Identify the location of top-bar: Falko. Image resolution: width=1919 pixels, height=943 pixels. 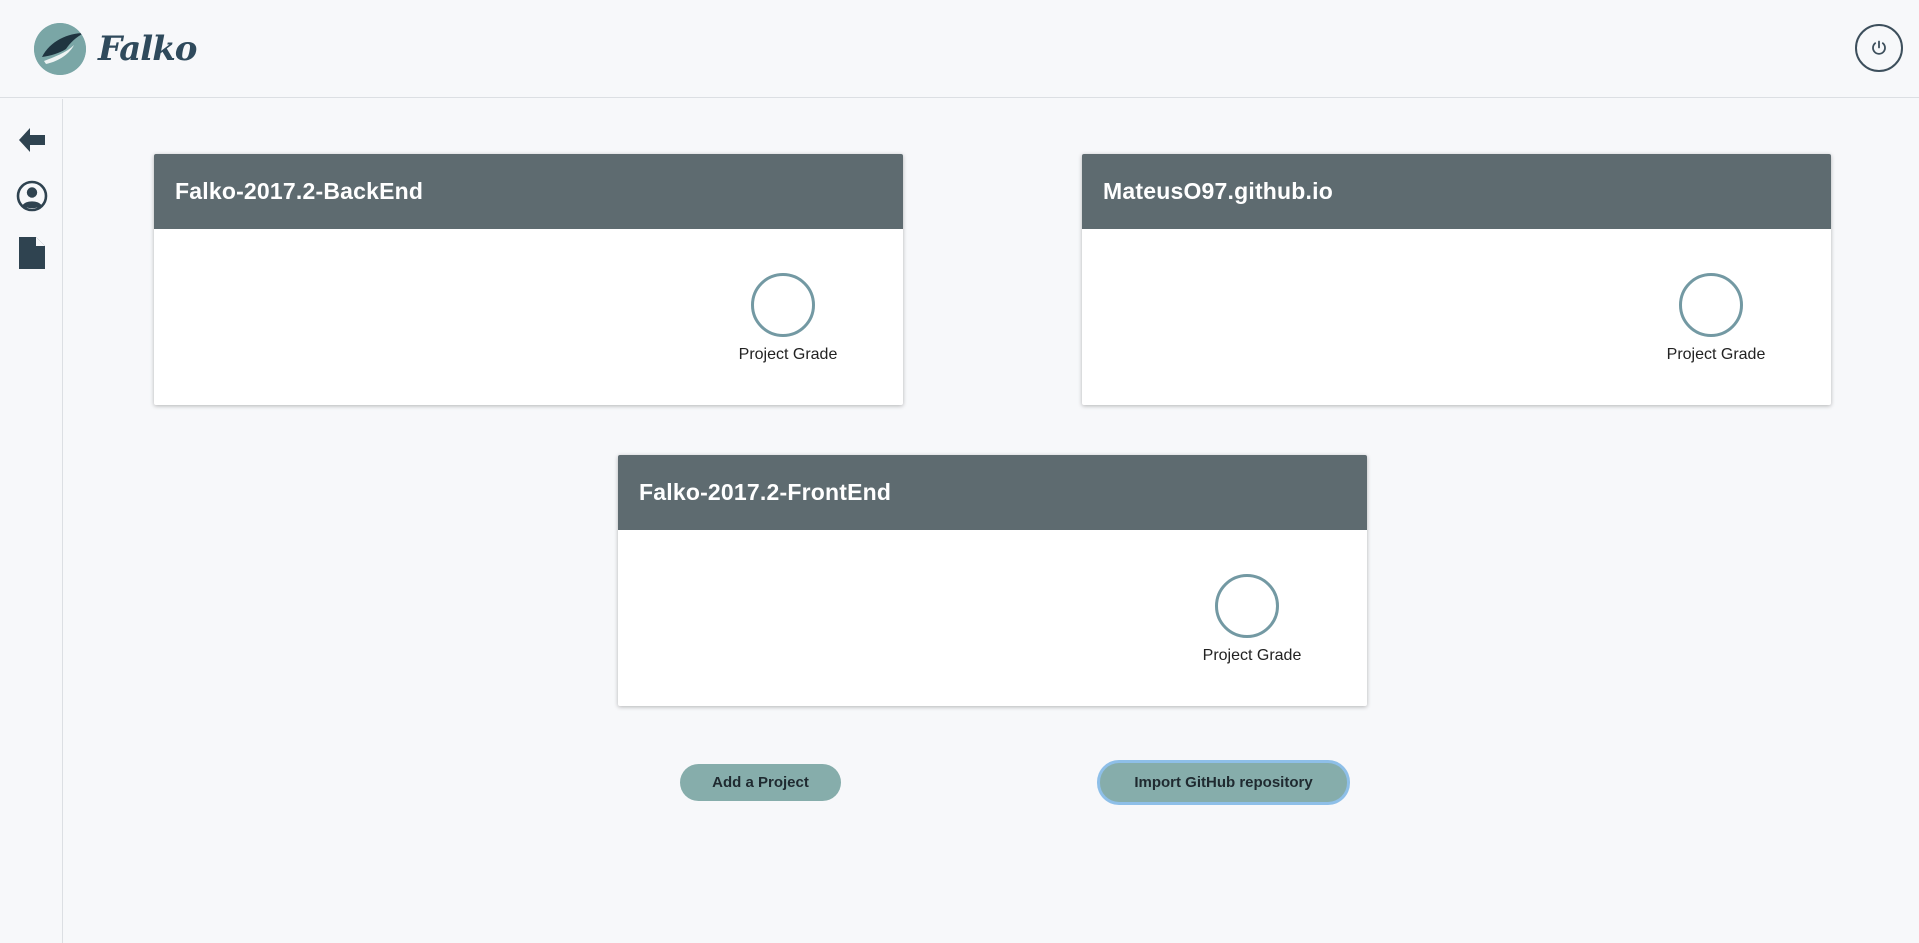
(959, 49).